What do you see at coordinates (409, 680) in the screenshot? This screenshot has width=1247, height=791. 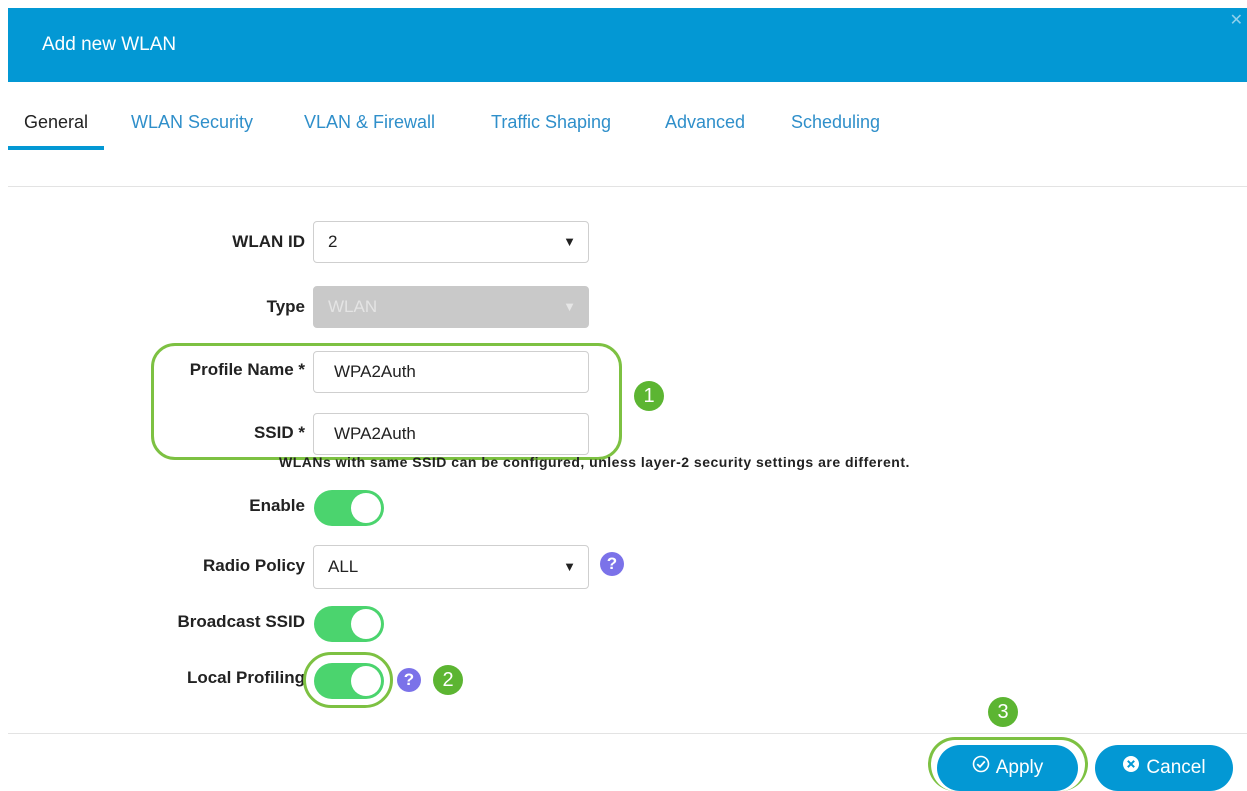 I see `local-profiling-help-icon: ?` at bounding box center [409, 680].